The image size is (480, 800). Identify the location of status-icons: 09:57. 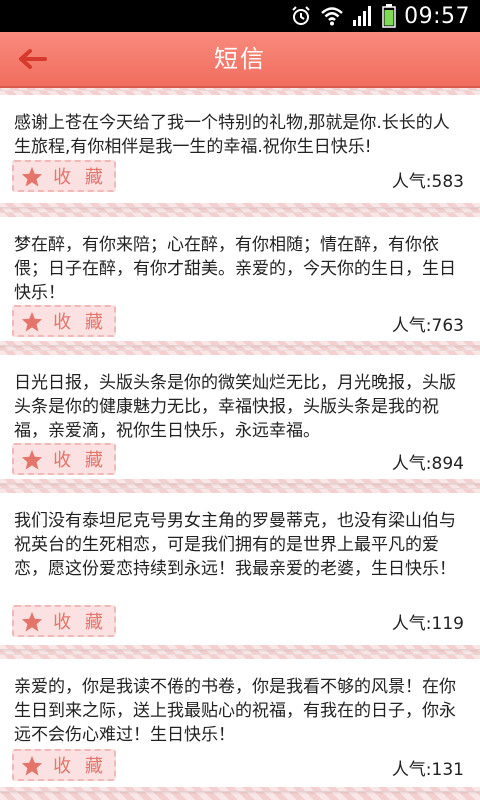
(380, 16).